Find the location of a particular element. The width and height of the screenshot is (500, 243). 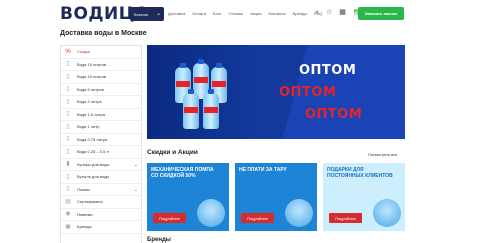

sidebar-item-label: Бренды is located at coordinates (84, 227).